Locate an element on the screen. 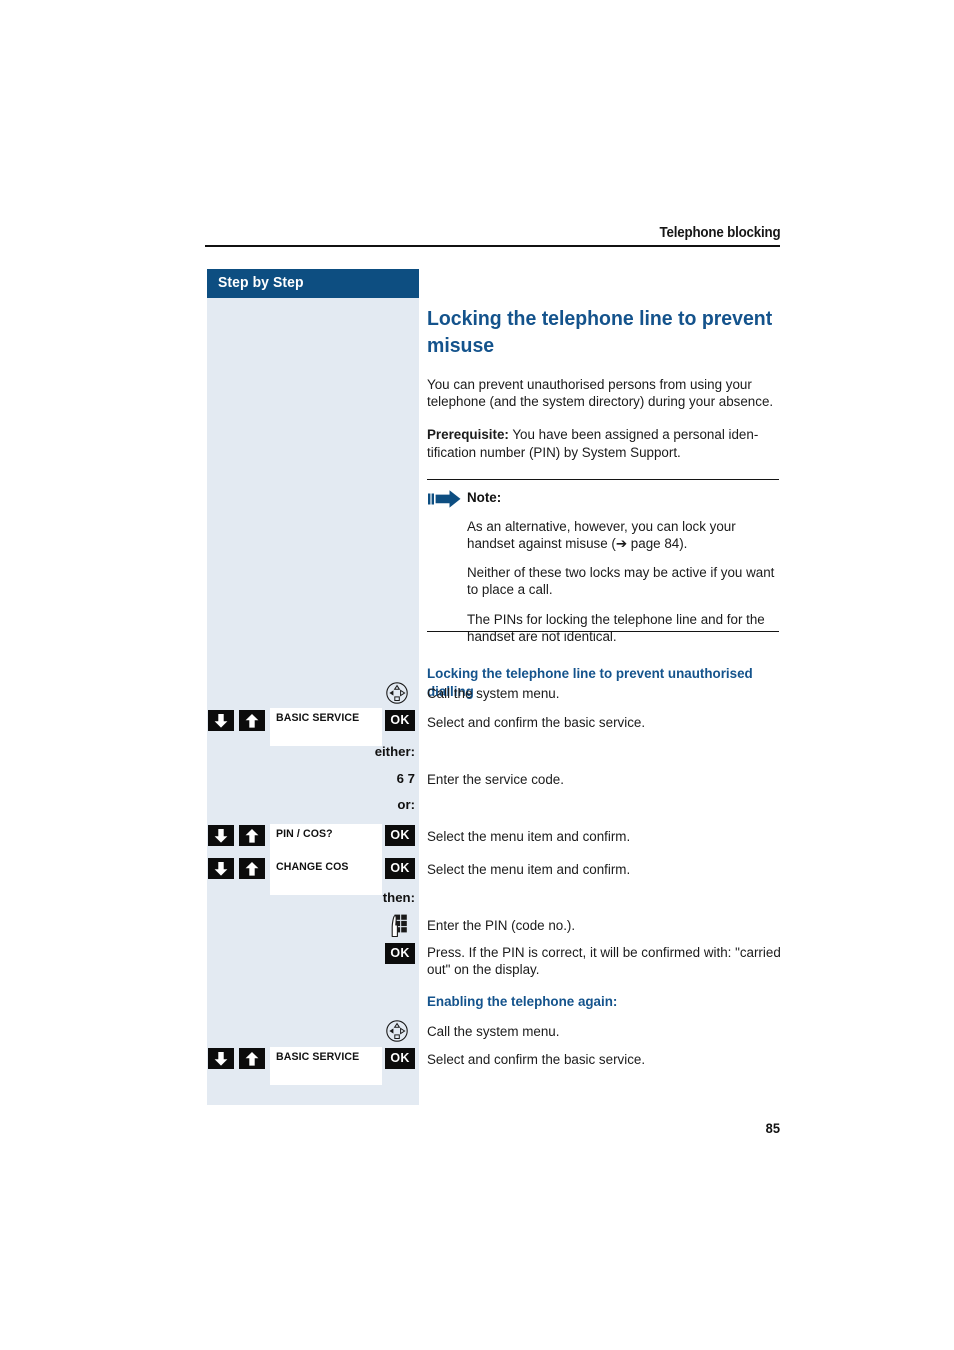 This screenshot has height=1350, width=954. label-either: either: is located at coordinates (394, 751).